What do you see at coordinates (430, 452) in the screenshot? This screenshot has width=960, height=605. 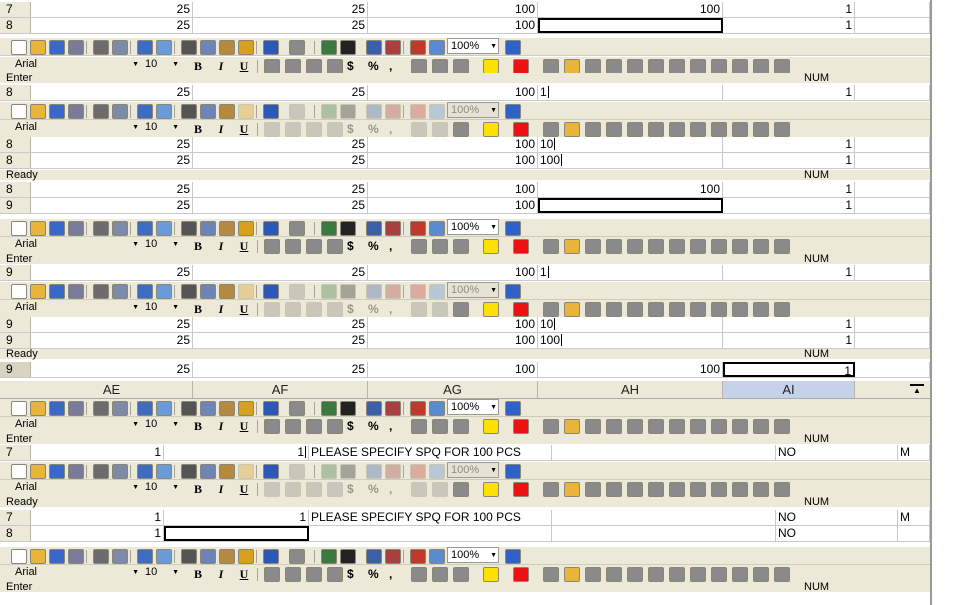 I see `cell: PLEASE SPECIFY SPQ FOR 100 PCS` at bounding box center [430, 452].